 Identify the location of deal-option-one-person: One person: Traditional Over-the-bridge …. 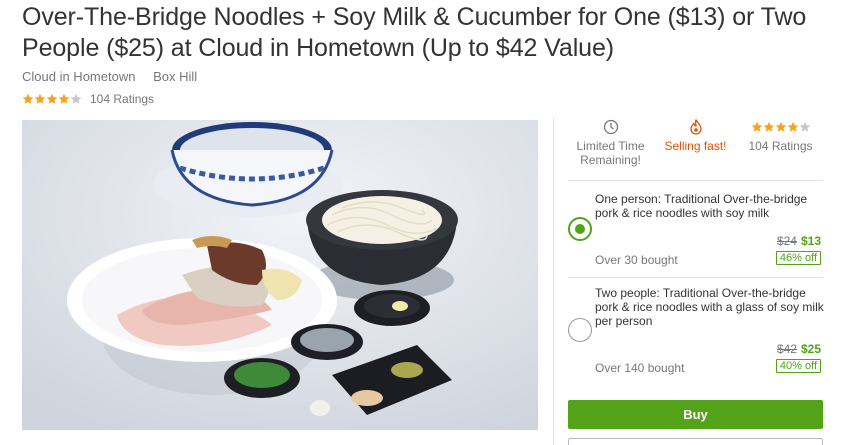
(695, 229).